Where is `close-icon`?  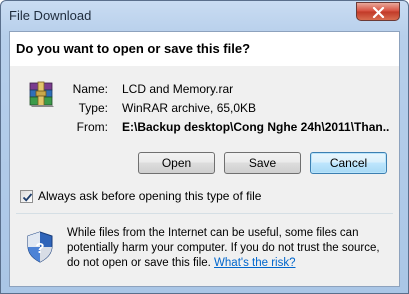
close-icon is located at coordinates (378, 12).